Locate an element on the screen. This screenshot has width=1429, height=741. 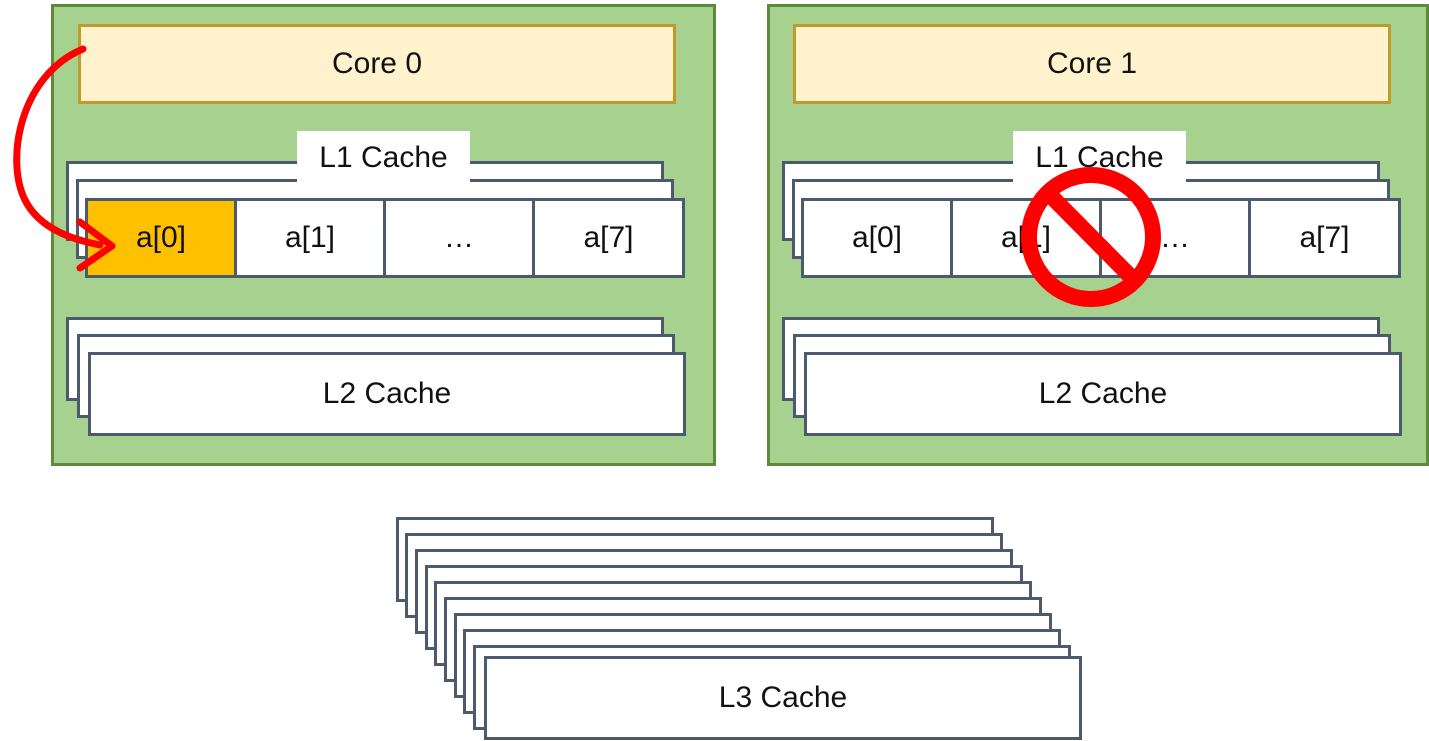
core-1-l1-label: L1 Cache is located at coordinates (1099, 158).